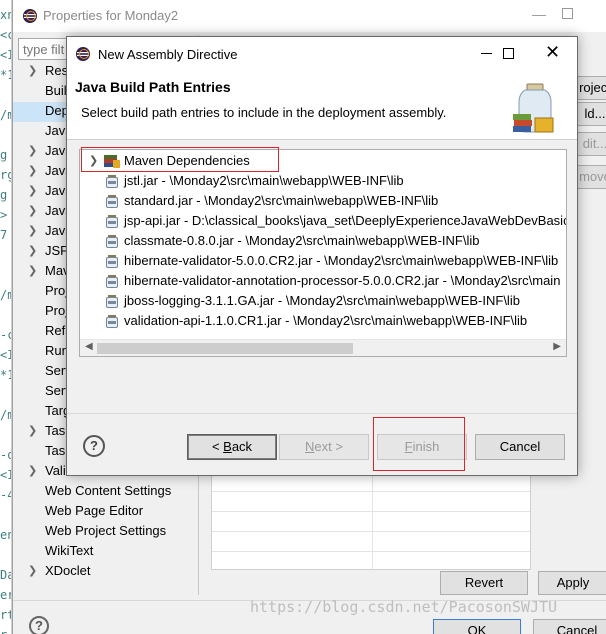 The width and height of the screenshot is (606, 634). What do you see at coordinates (539, 14) in the screenshot?
I see `properties-minimize-button: —` at bounding box center [539, 14].